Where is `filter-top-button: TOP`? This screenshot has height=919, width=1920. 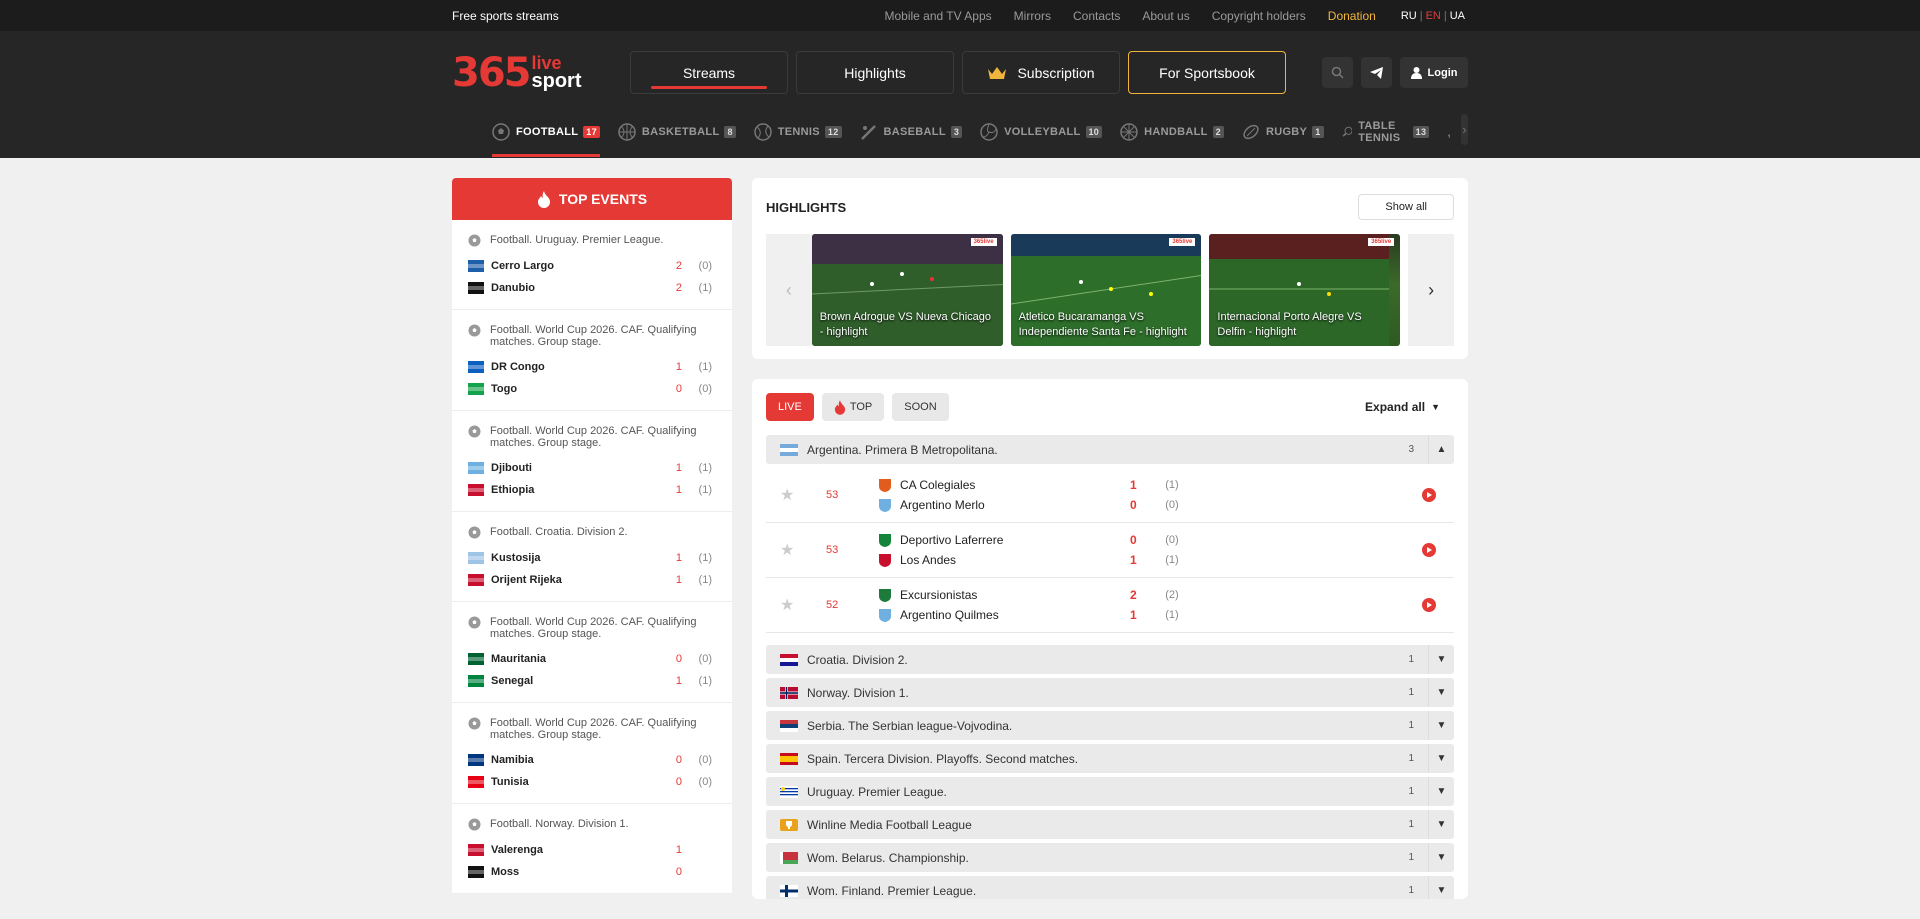
filter-top-button: TOP is located at coordinates (853, 407).